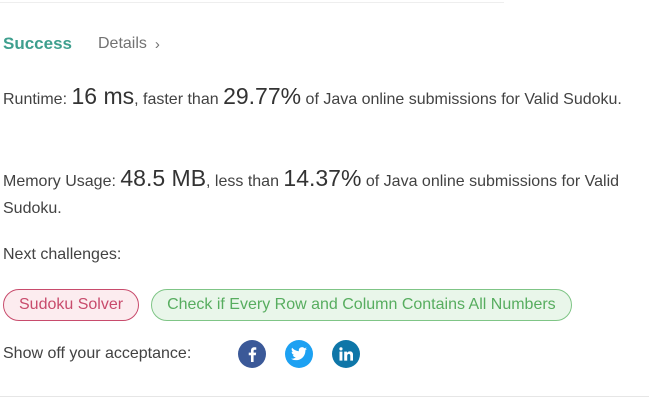  Describe the element at coordinates (71, 305) in the screenshot. I see `challenge-chip-sudoku-solver: Sudoku Solver` at that location.